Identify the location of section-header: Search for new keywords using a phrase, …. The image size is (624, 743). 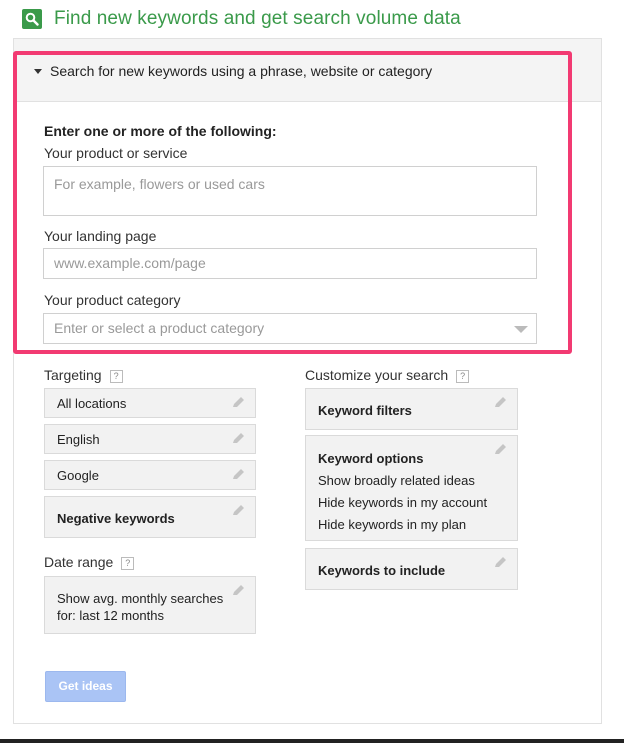
(307, 70).